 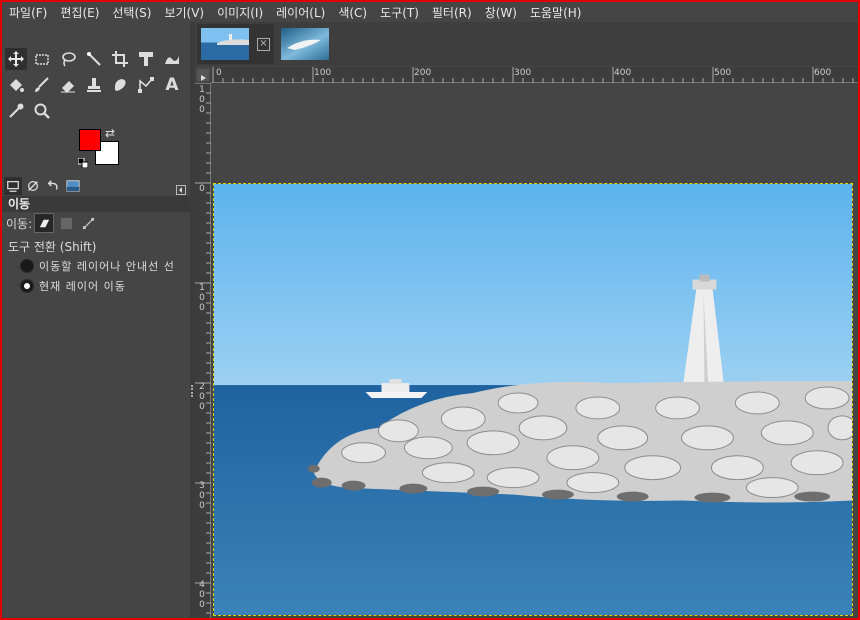 I want to click on move-path-button, so click(x=88, y=223).